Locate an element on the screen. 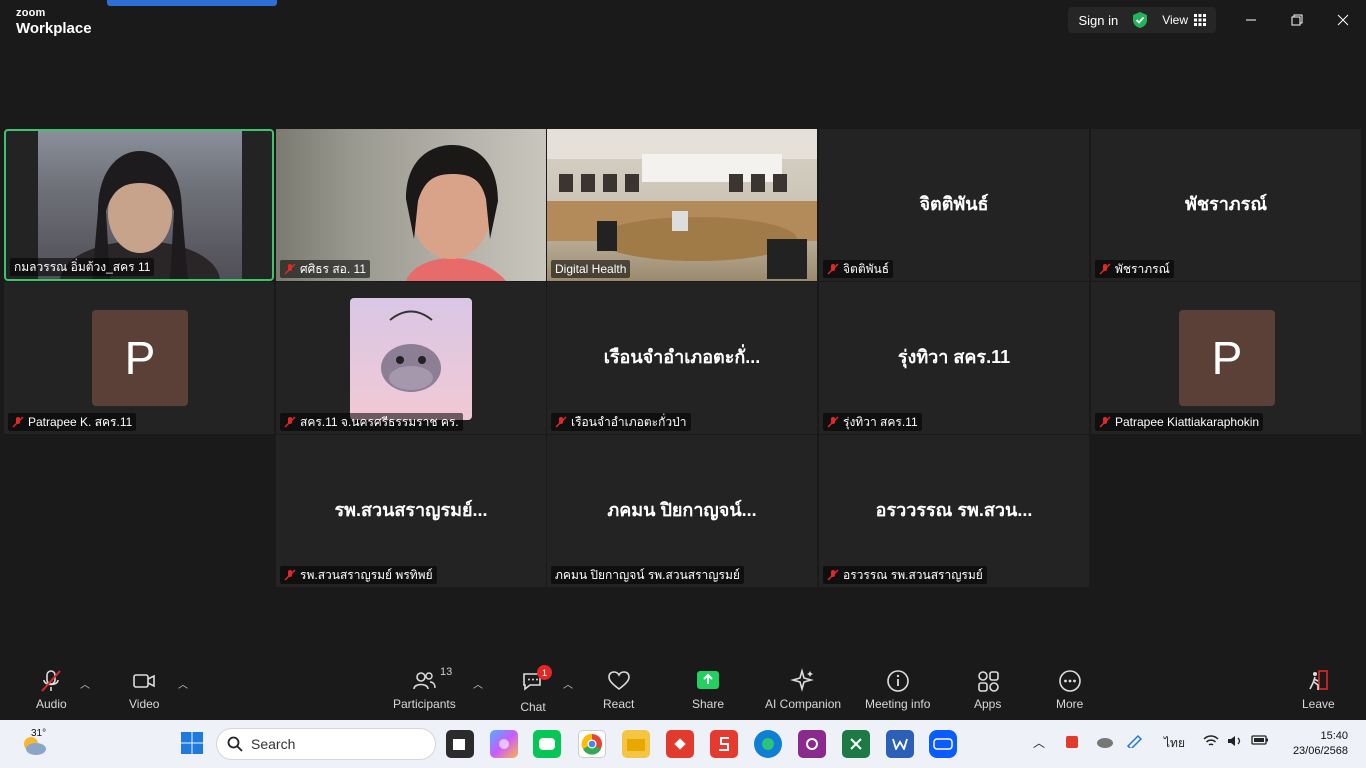 The image size is (1366, 768). participant-label: ภคมน ปิยกาญจน์ รพ.สวนสราญรมย์ is located at coordinates (647, 575).